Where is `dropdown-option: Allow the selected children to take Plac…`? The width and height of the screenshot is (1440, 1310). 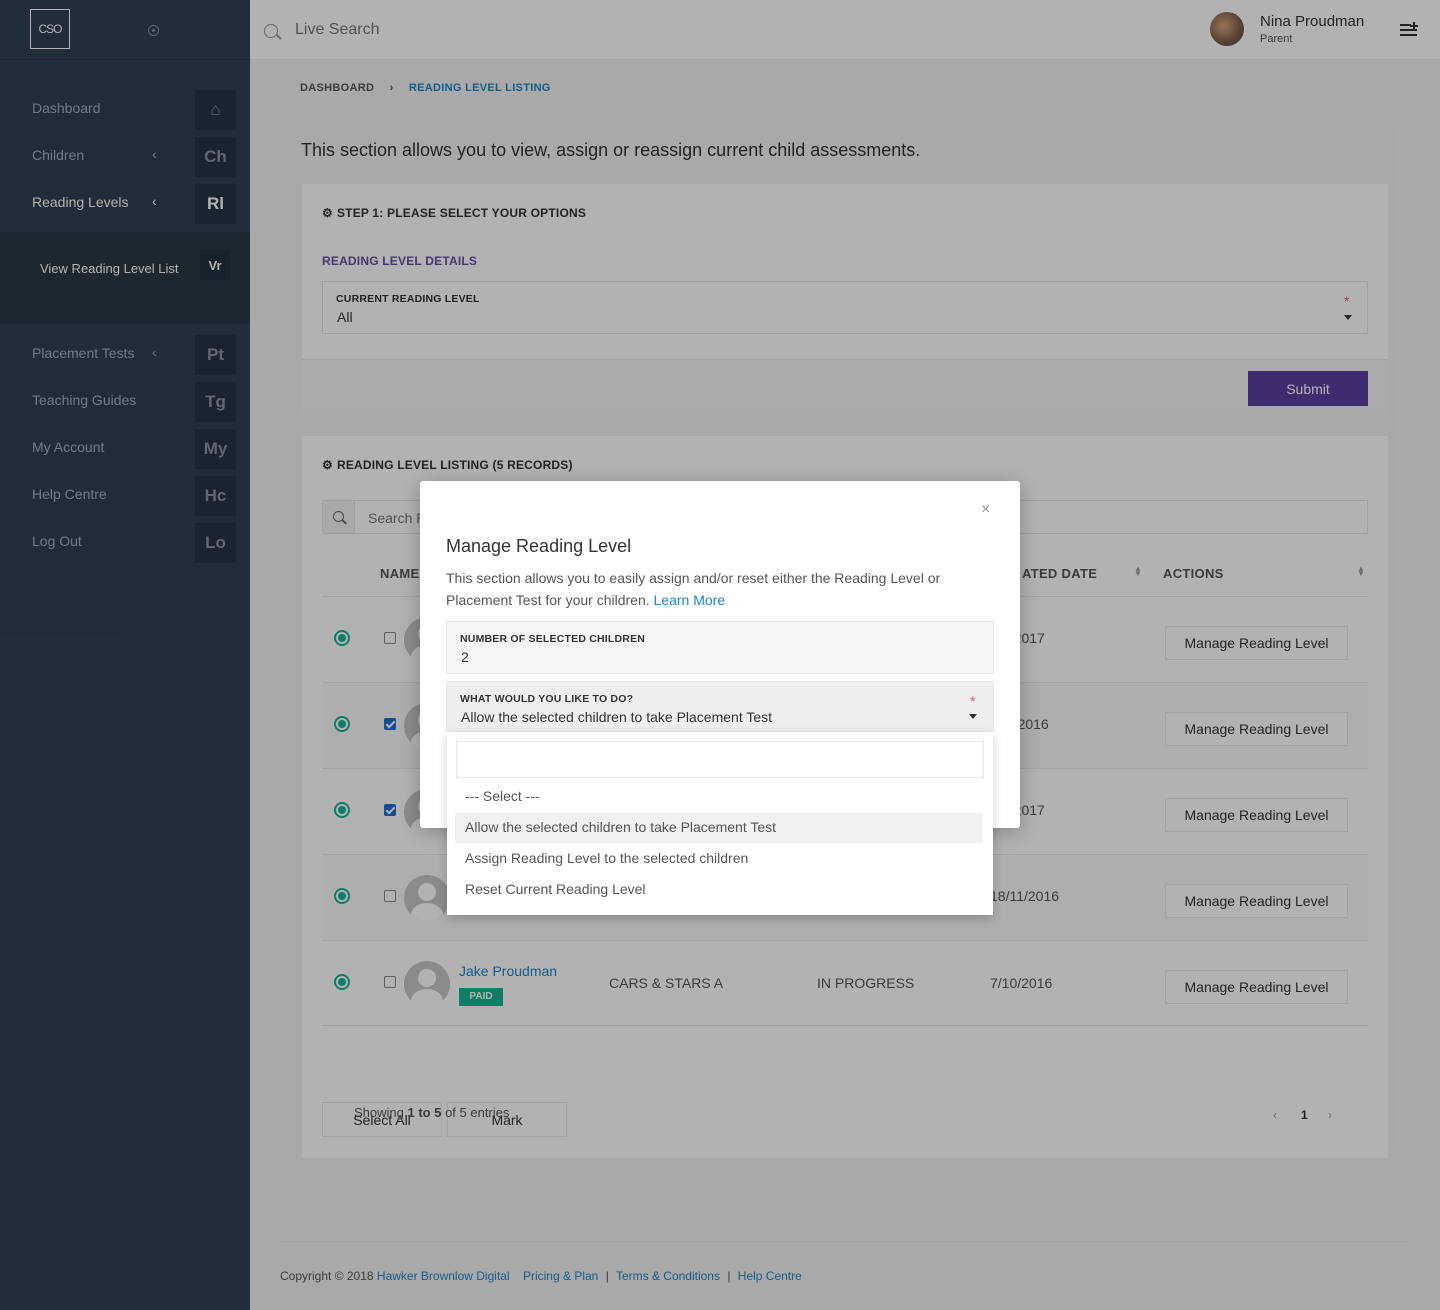
dropdown-option: Allow the selected children to take Plac… is located at coordinates (718, 828).